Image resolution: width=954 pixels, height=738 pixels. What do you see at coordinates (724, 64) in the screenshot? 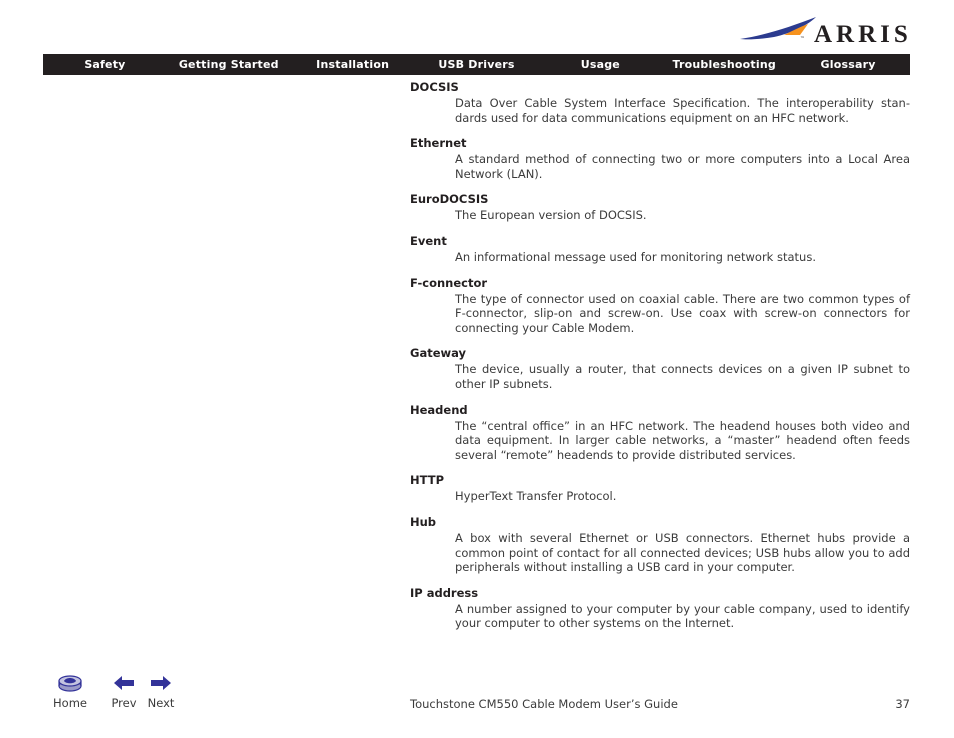
I see `nav-item-troubleshooting: Troubleshooting` at bounding box center [724, 64].